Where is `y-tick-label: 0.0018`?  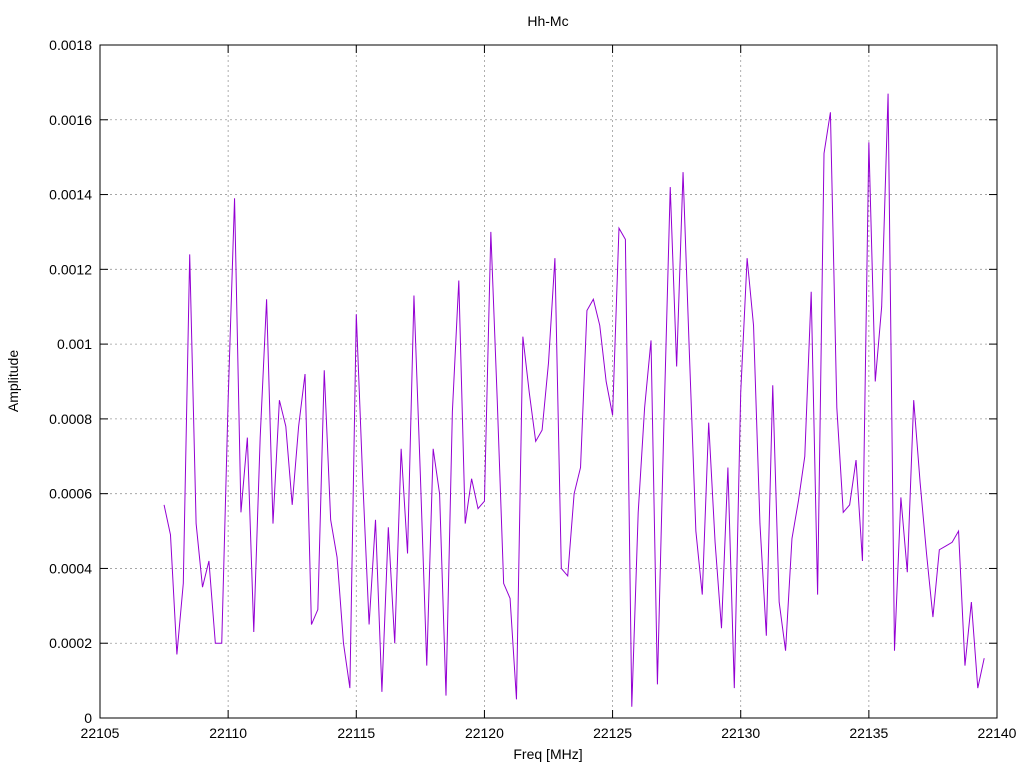
y-tick-label: 0.0018 is located at coordinates (70, 45).